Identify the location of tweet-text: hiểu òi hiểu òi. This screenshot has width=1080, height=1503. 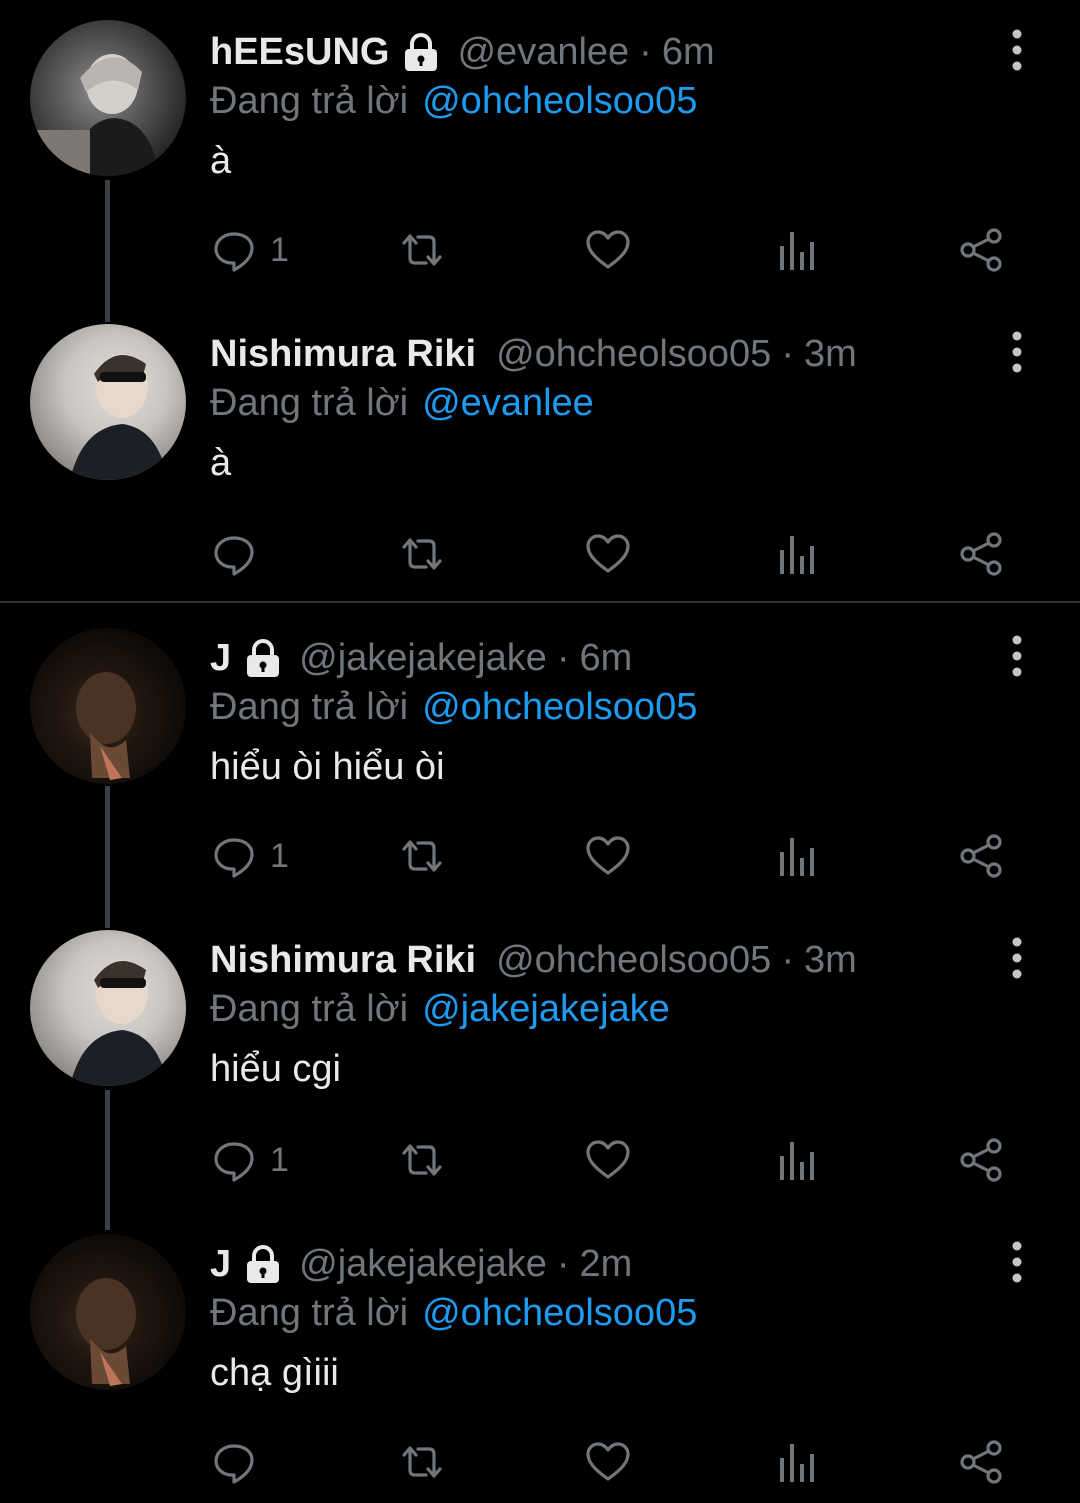
(327, 767).